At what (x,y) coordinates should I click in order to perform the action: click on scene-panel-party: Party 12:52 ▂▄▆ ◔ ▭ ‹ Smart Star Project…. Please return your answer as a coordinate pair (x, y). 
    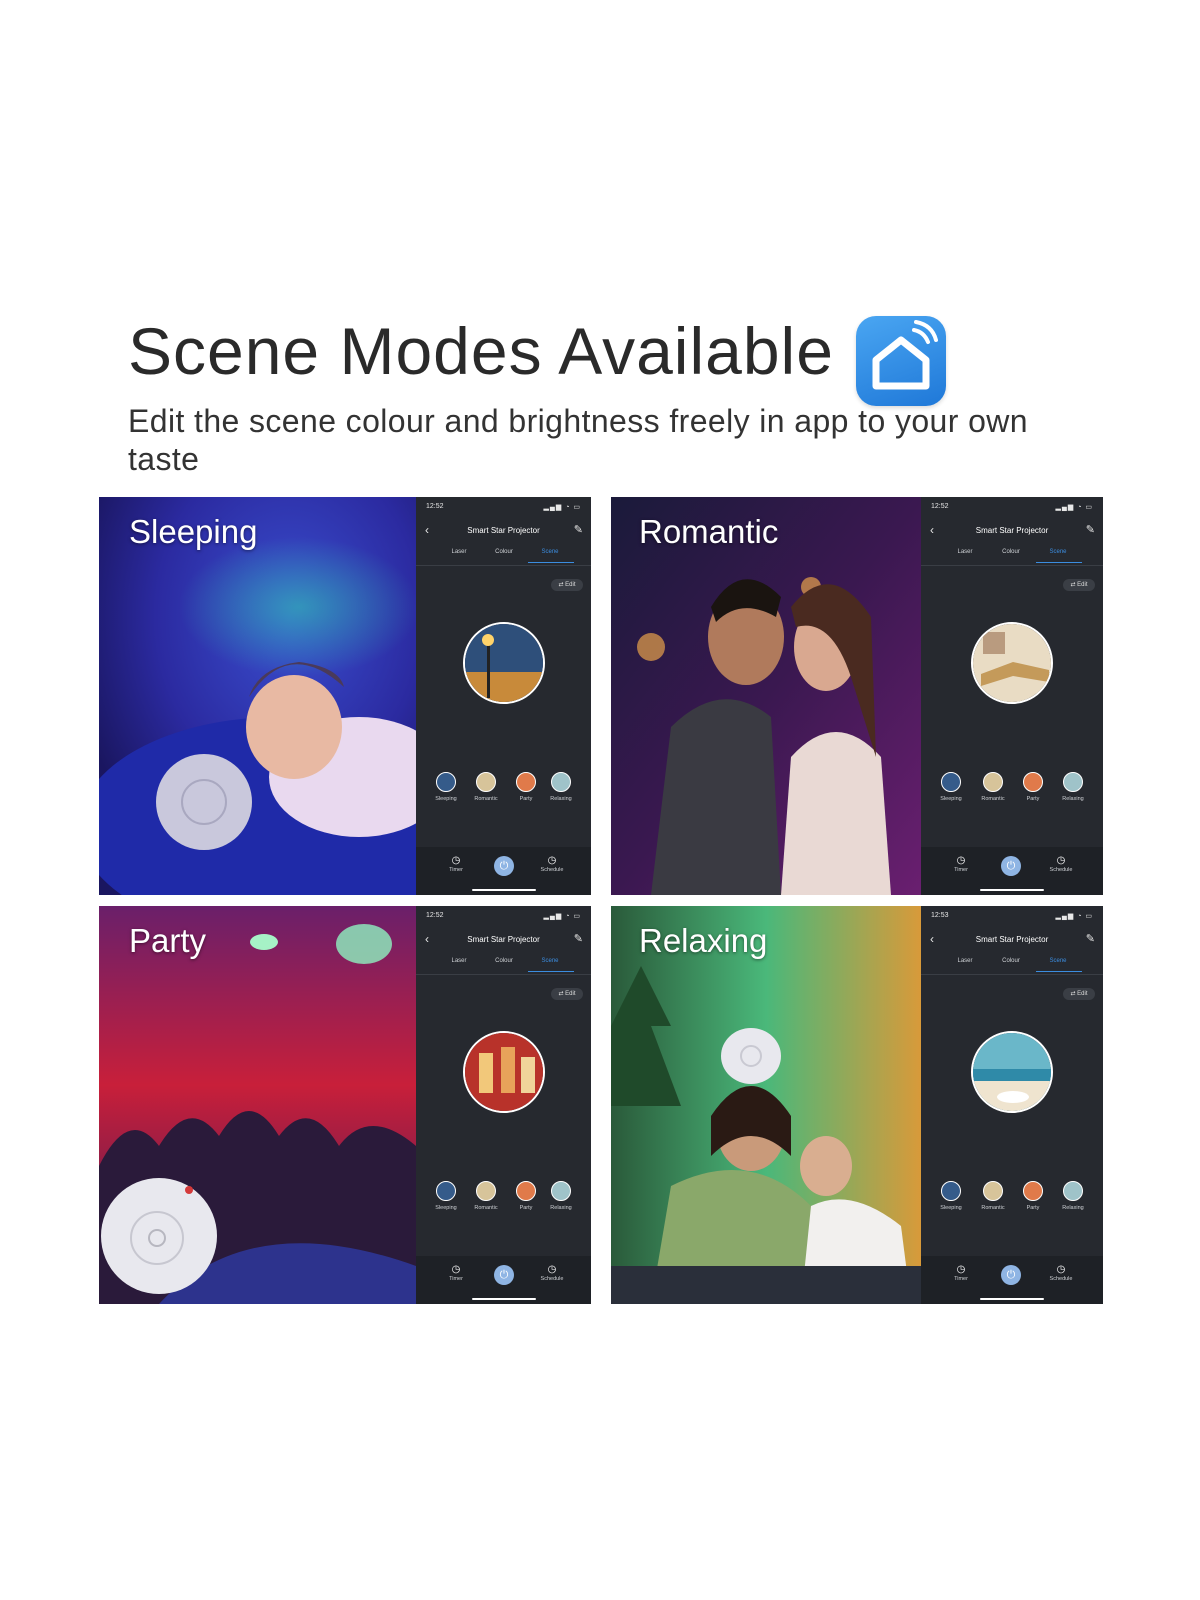
    Looking at the image, I should click on (345, 1105).